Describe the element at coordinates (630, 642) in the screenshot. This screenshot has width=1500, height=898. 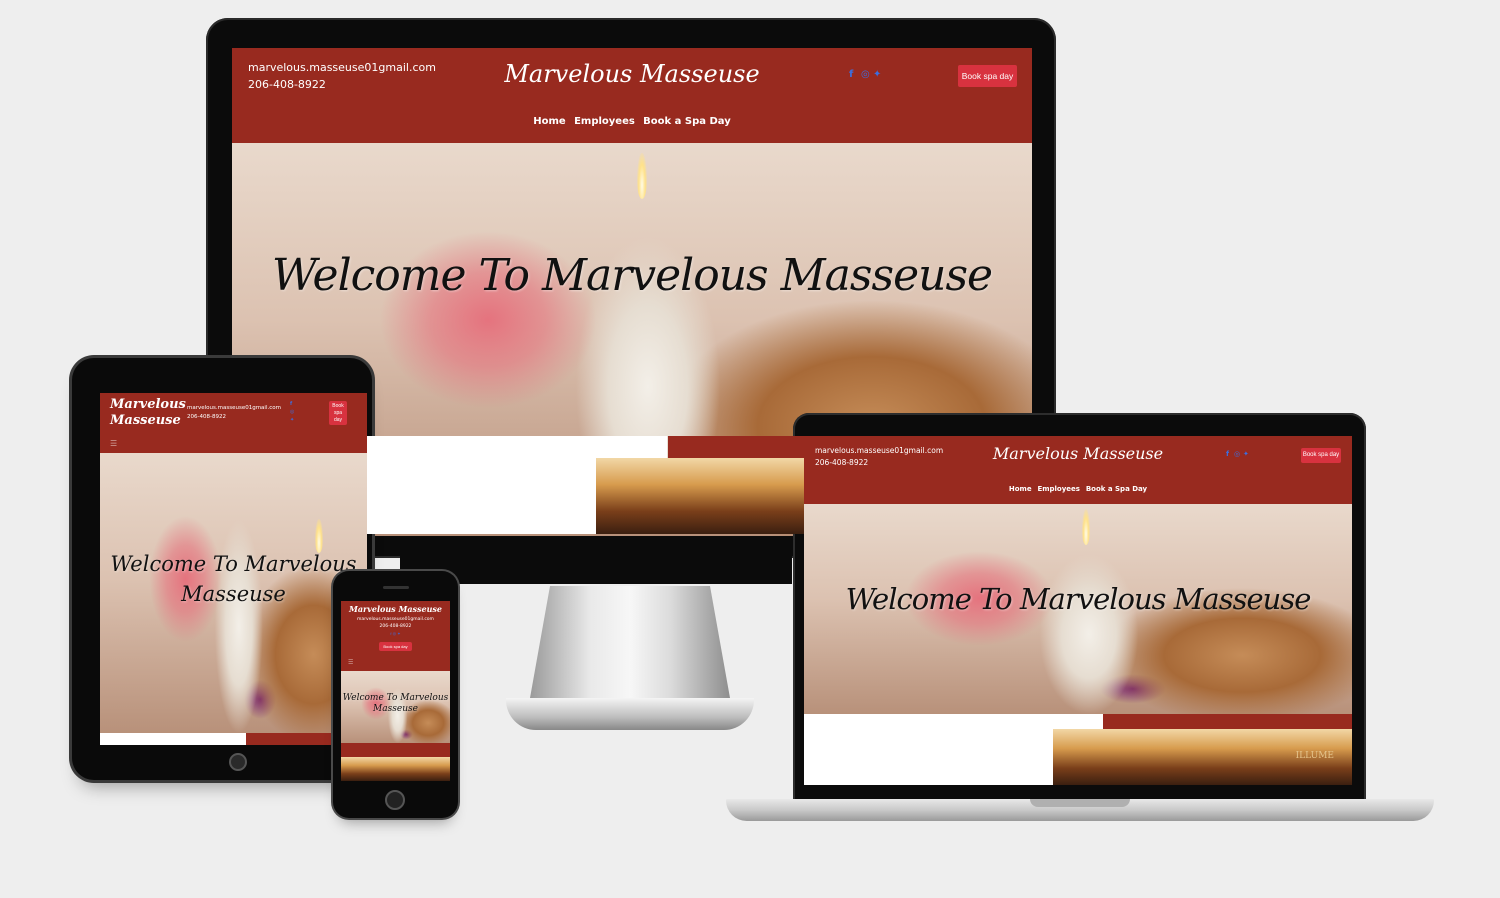
I see `desktop-monitor-stand` at that location.